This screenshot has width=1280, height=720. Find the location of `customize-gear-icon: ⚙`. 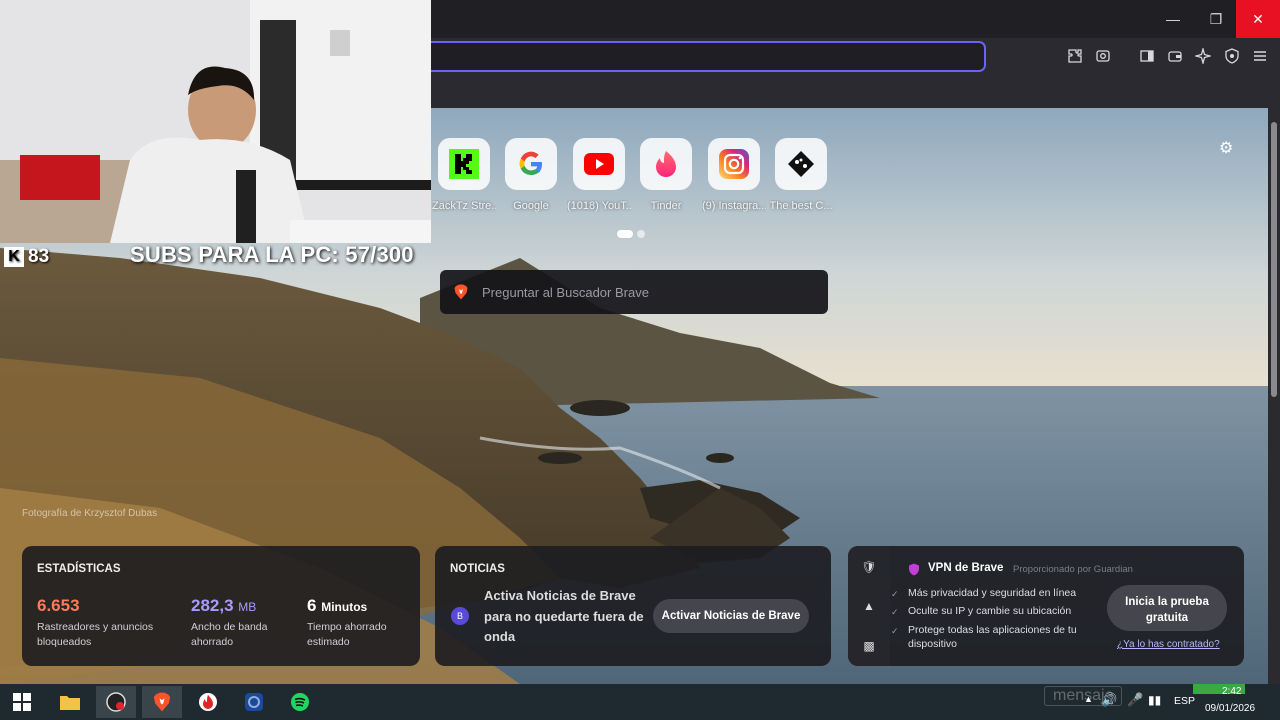

customize-gear-icon: ⚙ is located at coordinates (1226, 148).